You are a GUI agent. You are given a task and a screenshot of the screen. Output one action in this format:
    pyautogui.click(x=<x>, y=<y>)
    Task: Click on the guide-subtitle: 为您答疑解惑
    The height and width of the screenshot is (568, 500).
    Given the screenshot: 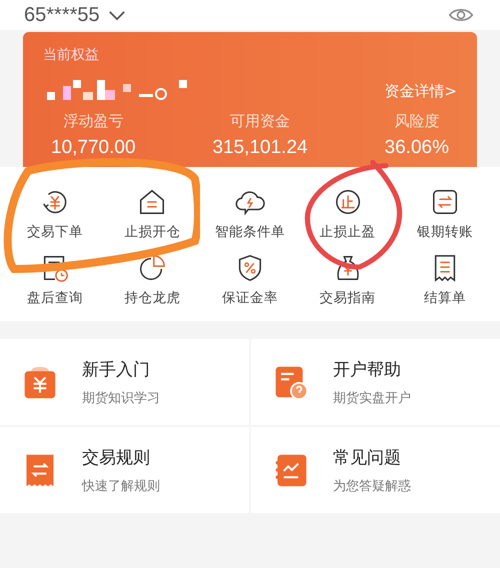 What is the action you would take?
    pyautogui.click(x=372, y=486)
    